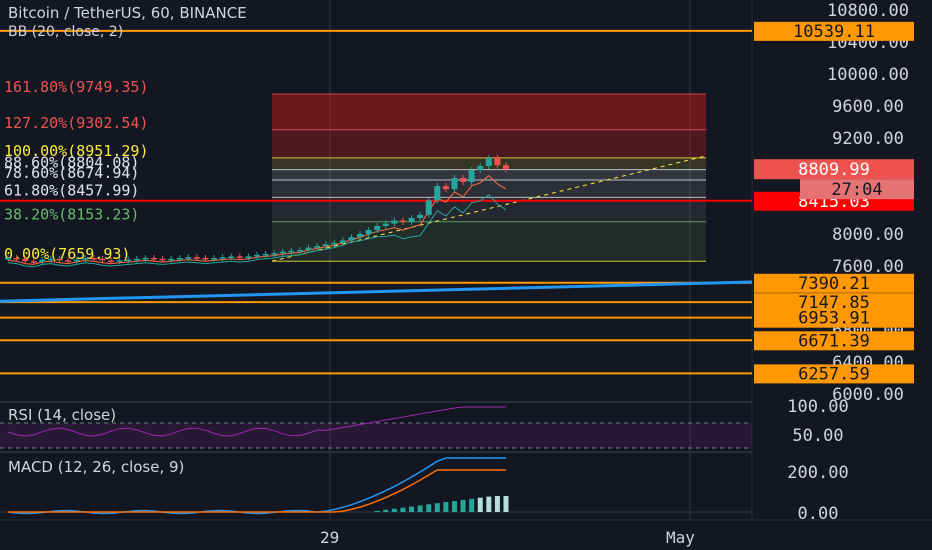  I want to click on countdown-tag: 27:04, so click(856, 190).